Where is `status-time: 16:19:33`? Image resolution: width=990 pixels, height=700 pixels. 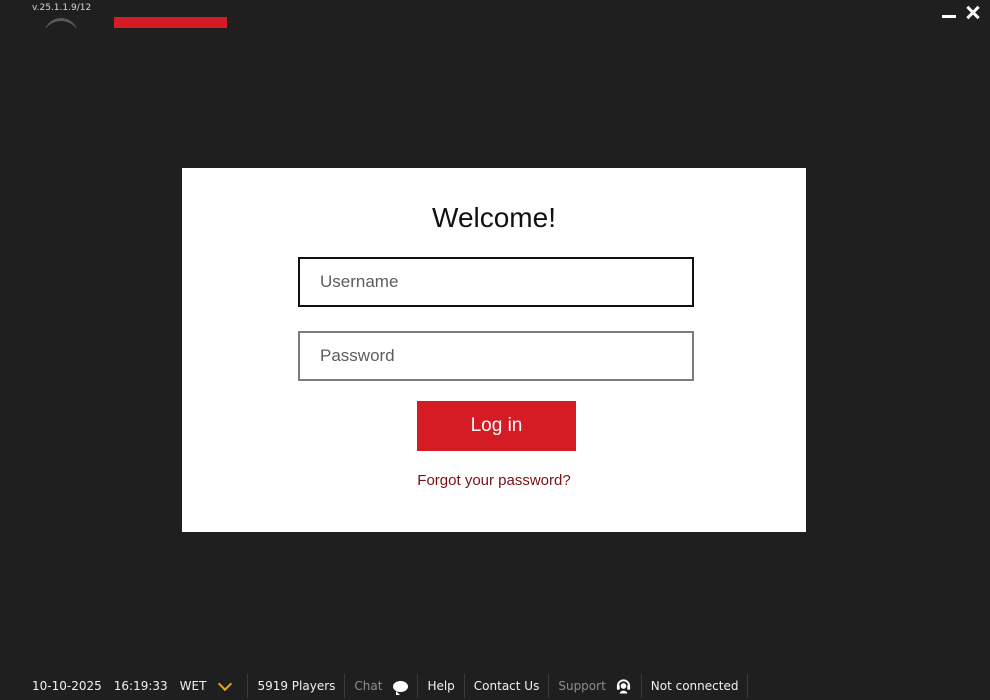
status-time: 16:19:33 is located at coordinates (140, 686).